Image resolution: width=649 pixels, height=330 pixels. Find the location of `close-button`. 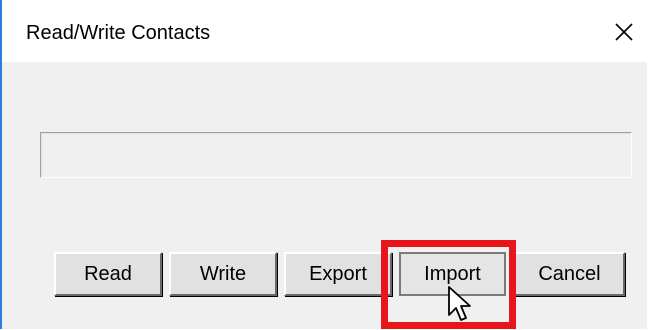

close-button is located at coordinates (624, 34).